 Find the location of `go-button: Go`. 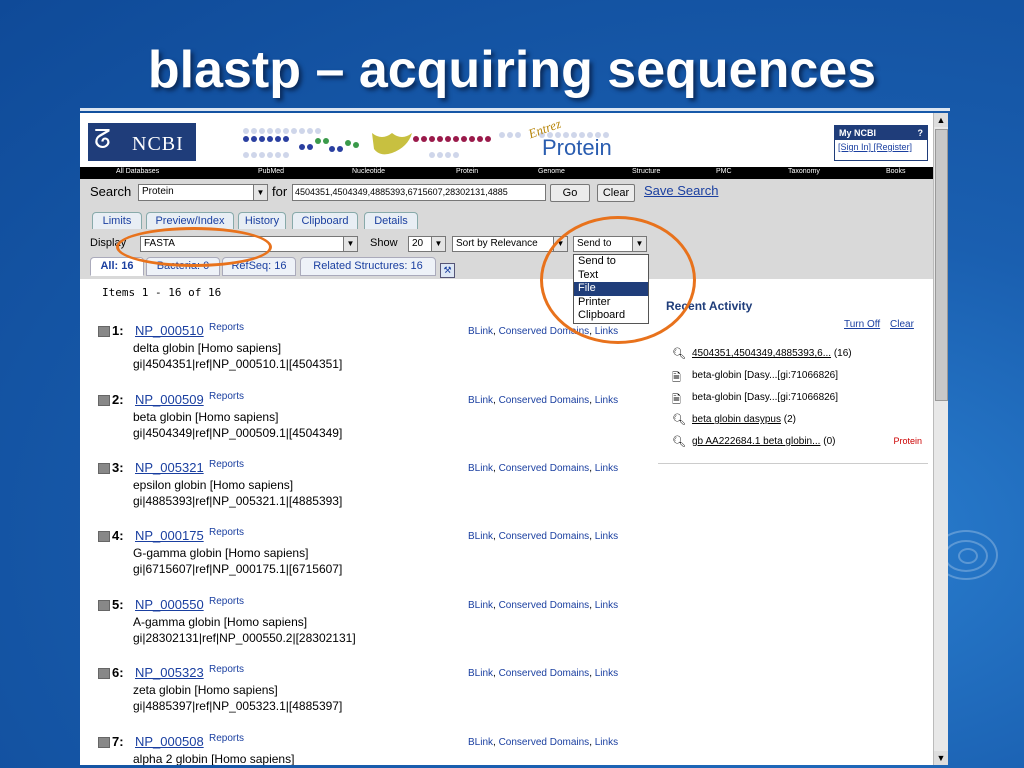

go-button: Go is located at coordinates (570, 193).